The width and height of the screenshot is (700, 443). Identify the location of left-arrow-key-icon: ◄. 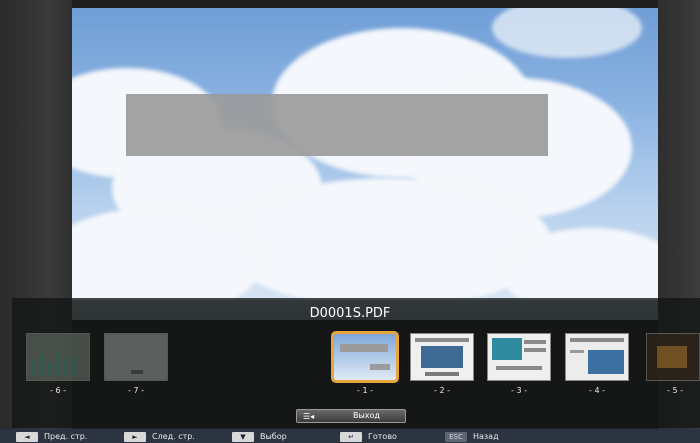
(27, 436).